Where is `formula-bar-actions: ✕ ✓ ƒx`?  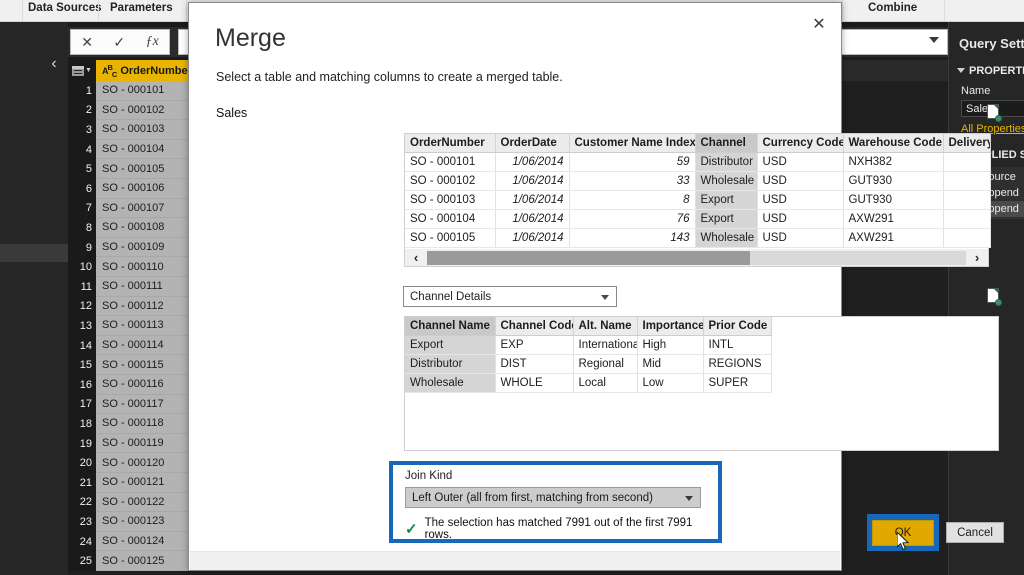
formula-bar-actions: ✕ ✓ ƒx is located at coordinates (120, 42).